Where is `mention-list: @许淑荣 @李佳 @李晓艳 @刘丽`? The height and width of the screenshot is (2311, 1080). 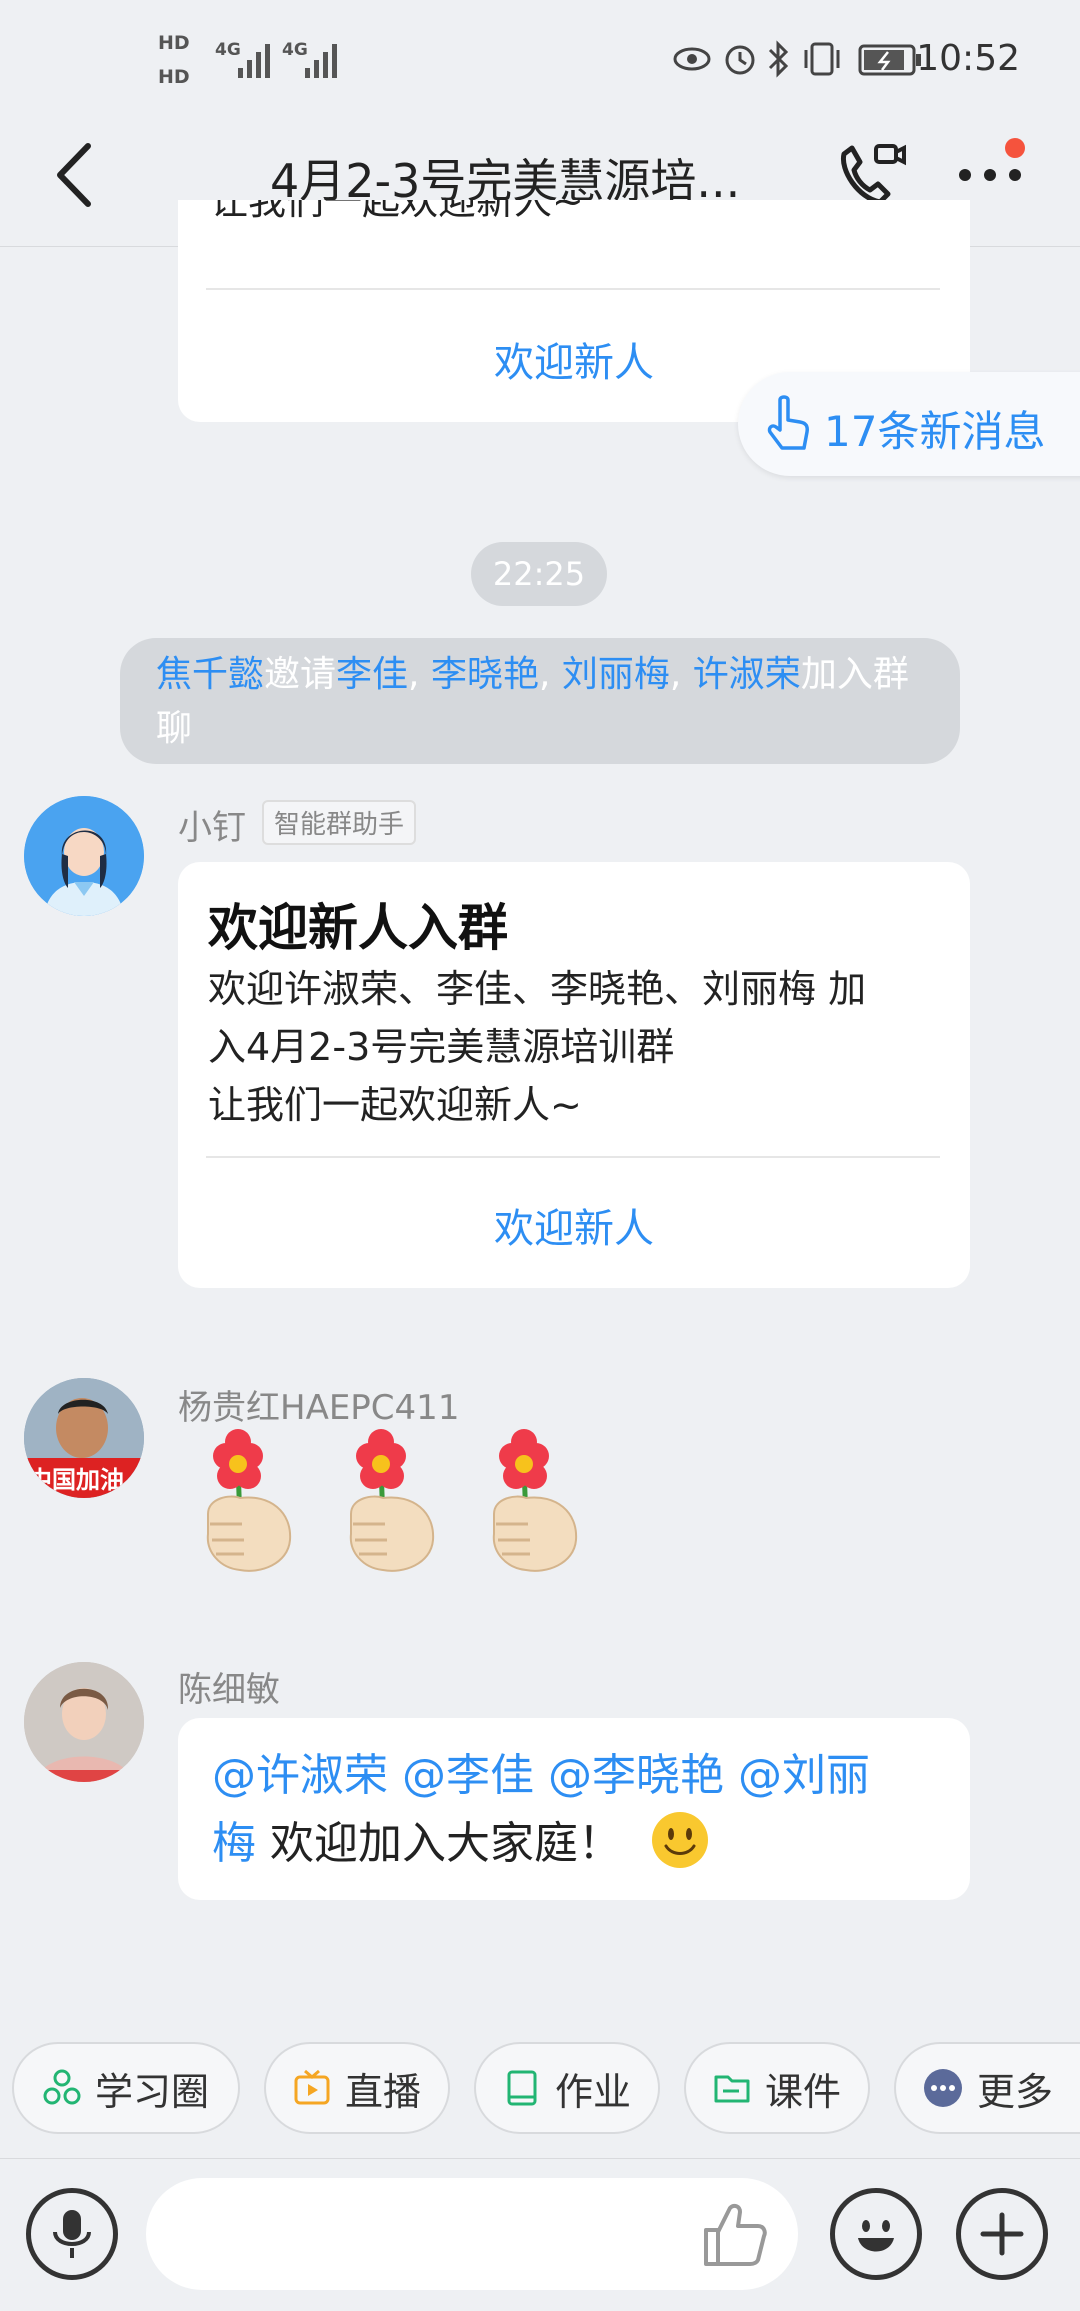
mention-list: @许淑荣 @李佳 @李晓艳 @刘丽 is located at coordinates (541, 1775).